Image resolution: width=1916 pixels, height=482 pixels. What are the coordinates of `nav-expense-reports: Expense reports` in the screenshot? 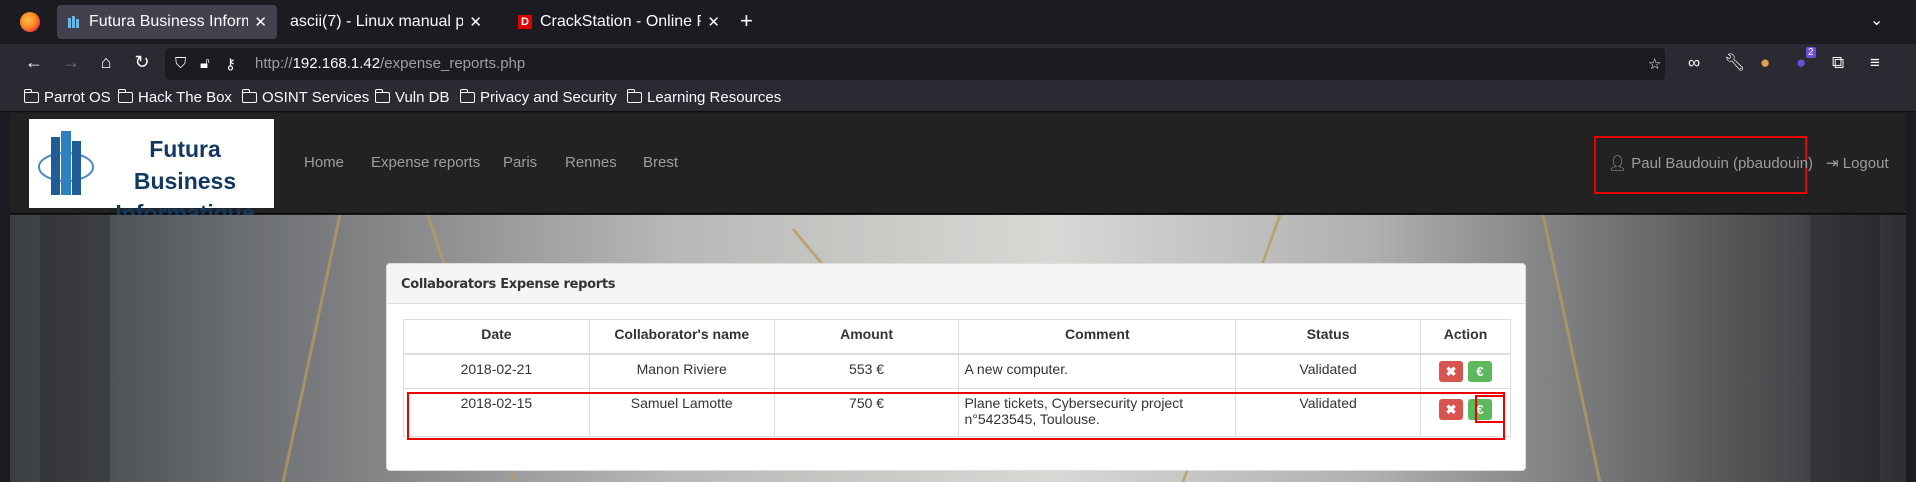 It's located at (425, 162).